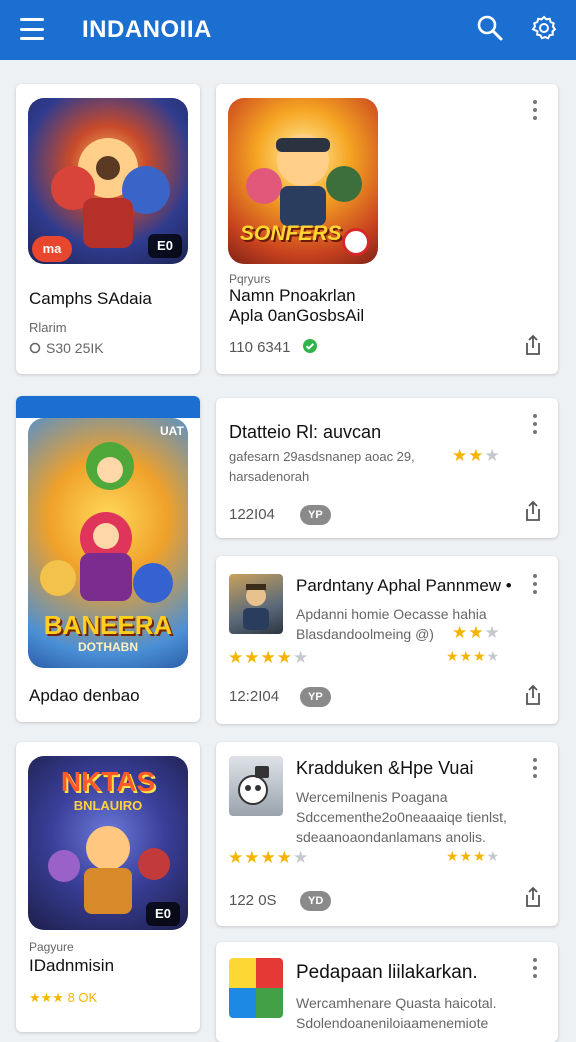 This screenshot has width=576, height=1042. I want to click on game-card: ma E0 Camphs SAdaia Rlarim S30 25IK, so click(108, 229).